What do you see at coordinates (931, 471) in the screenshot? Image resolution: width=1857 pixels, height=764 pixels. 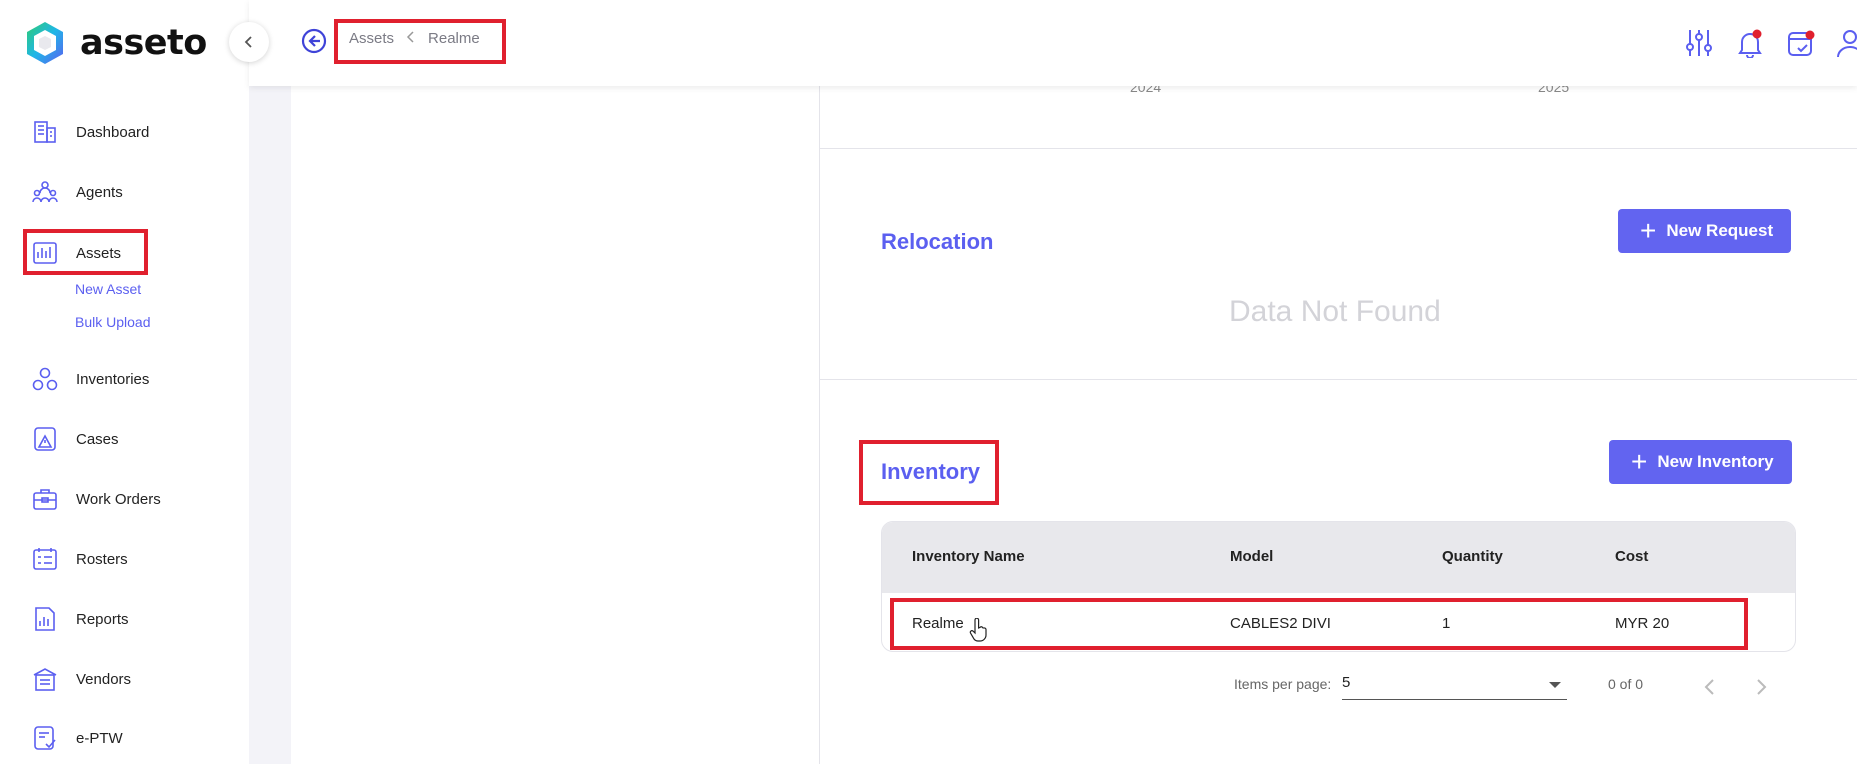 I see `inventory-title: Inventory` at bounding box center [931, 471].